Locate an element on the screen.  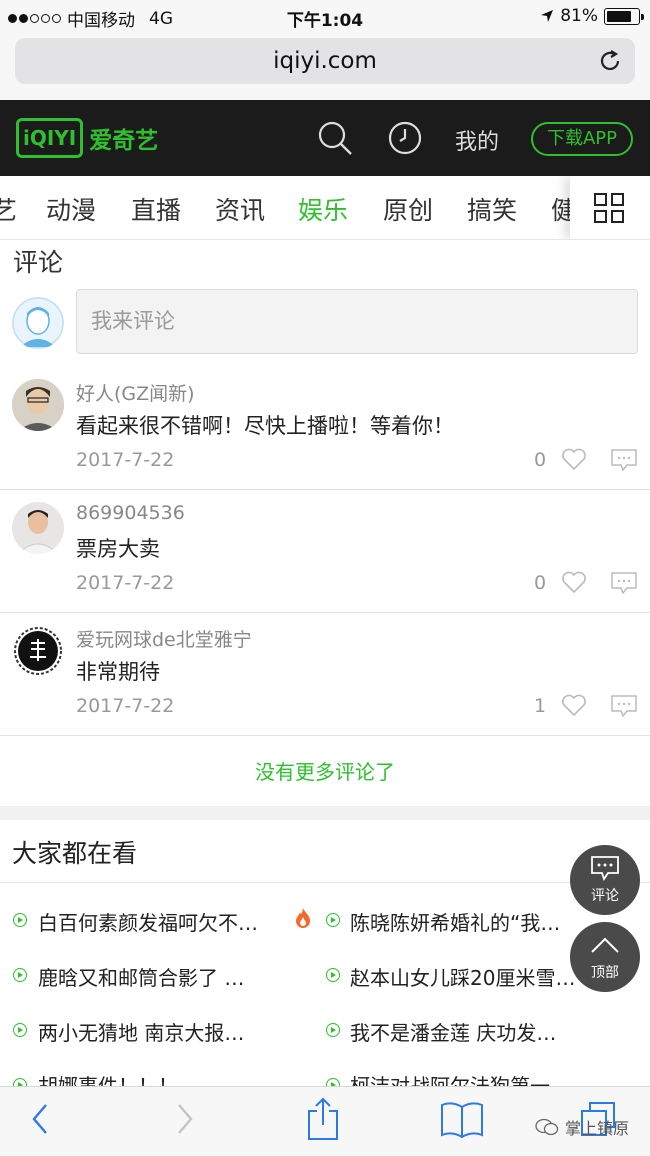
logo-mark: iQIYI is located at coordinates (50, 138).